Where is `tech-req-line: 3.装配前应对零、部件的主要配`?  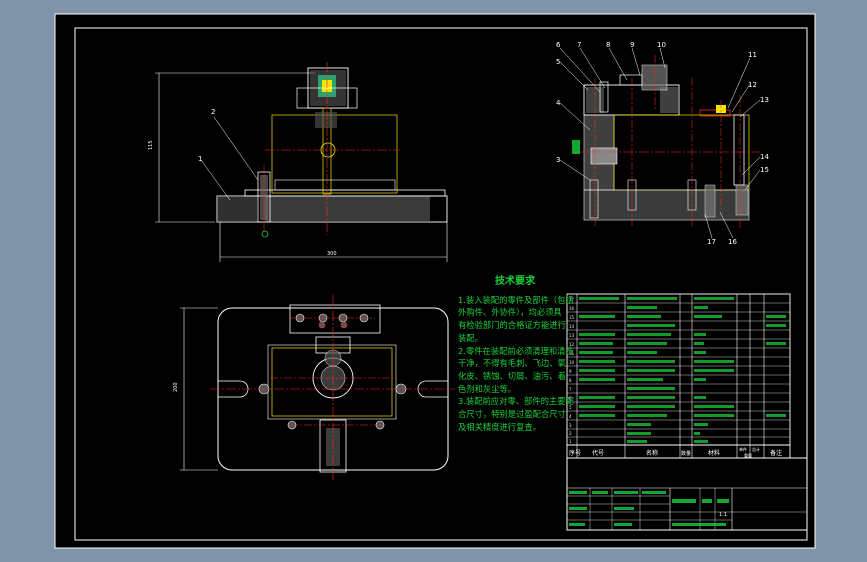 tech-req-line: 3.装配前应对零、部件的主要配 is located at coordinates (516, 401).